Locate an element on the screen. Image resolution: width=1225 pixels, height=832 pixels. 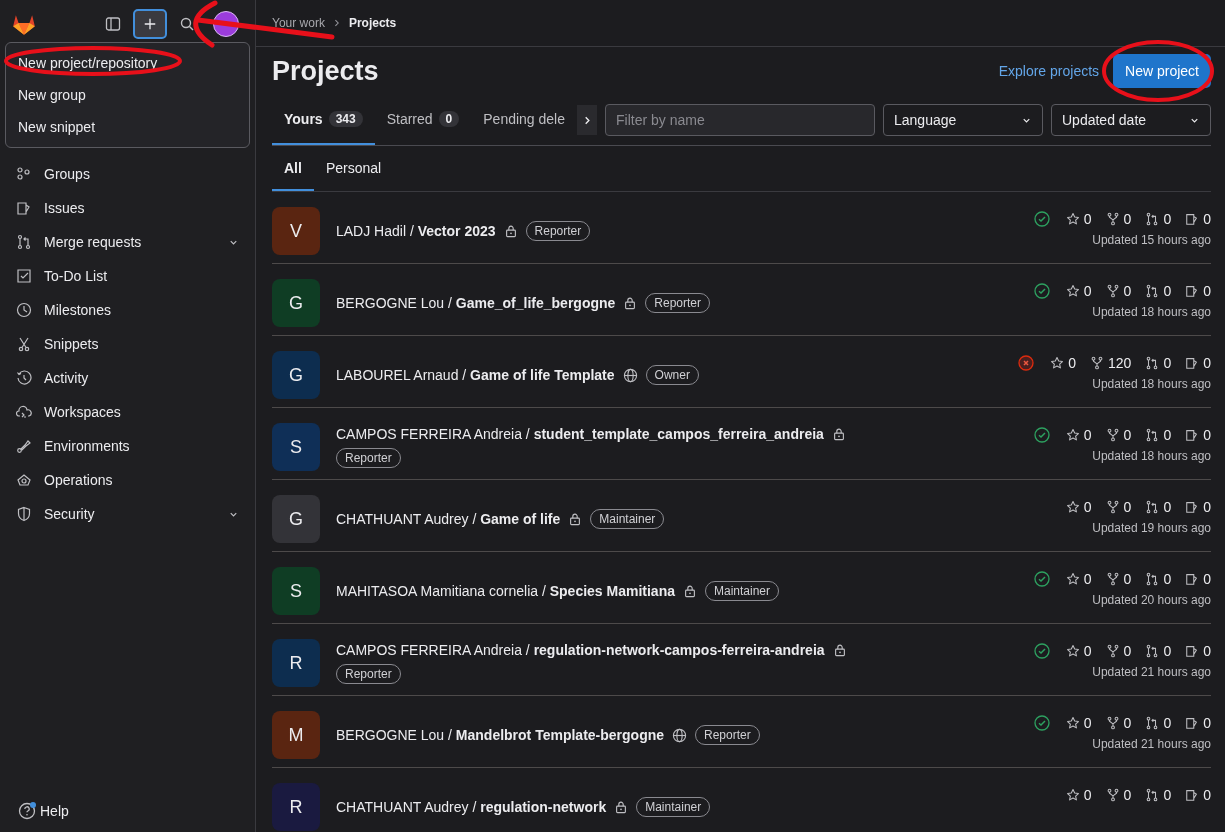
breadcrumb-link: Your work is located at coordinates (298, 23).